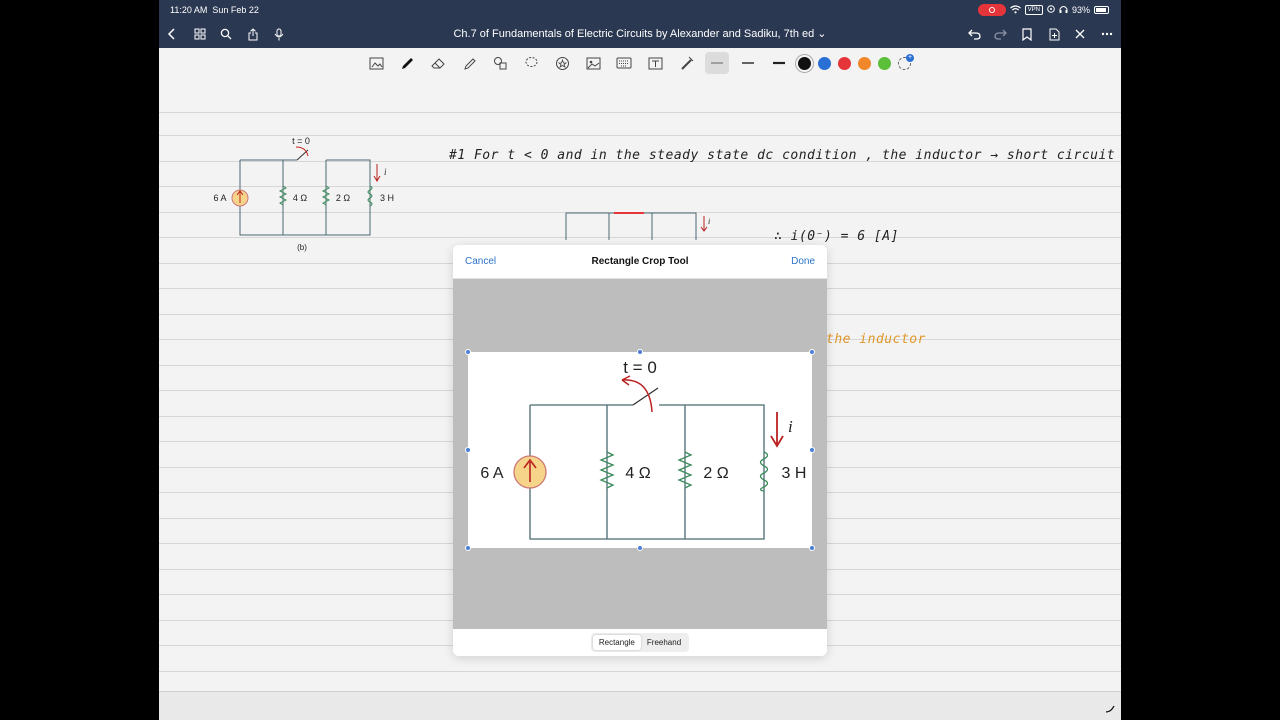 The width and height of the screenshot is (1280, 720). Describe the element at coordinates (468, 352) in the screenshot. I see `crop-handle-top-left` at that location.